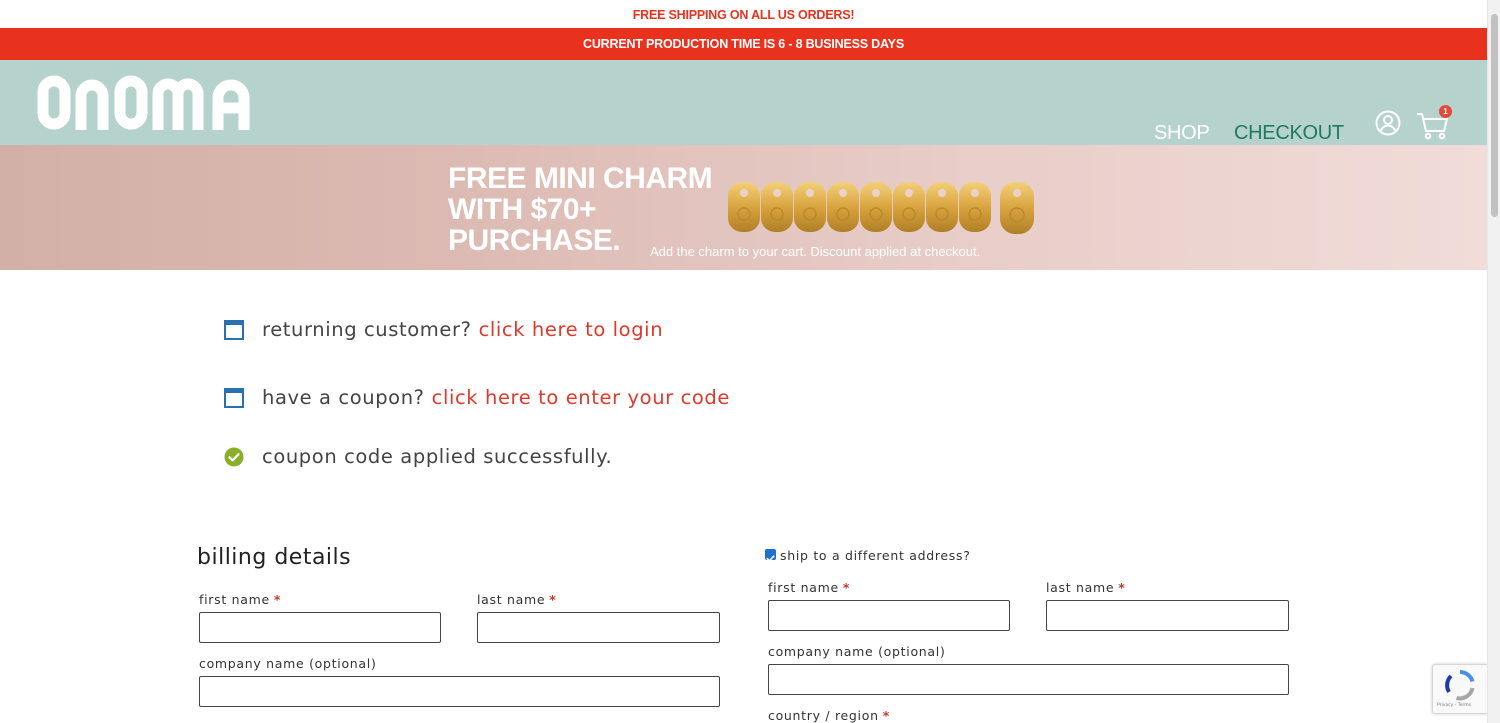 The height and width of the screenshot is (723, 1500). What do you see at coordinates (1167, 615) in the screenshot?
I see `shipping-last-name-input` at bounding box center [1167, 615].